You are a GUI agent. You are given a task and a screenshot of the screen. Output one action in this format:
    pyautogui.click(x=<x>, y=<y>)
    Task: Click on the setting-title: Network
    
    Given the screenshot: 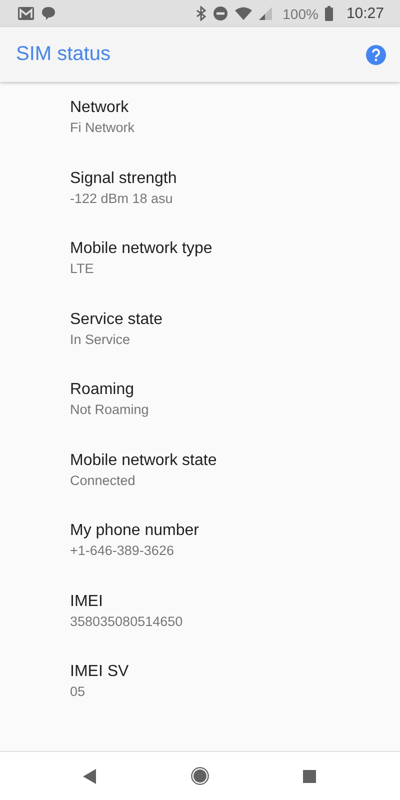 What is the action you would take?
    pyautogui.click(x=99, y=108)
    